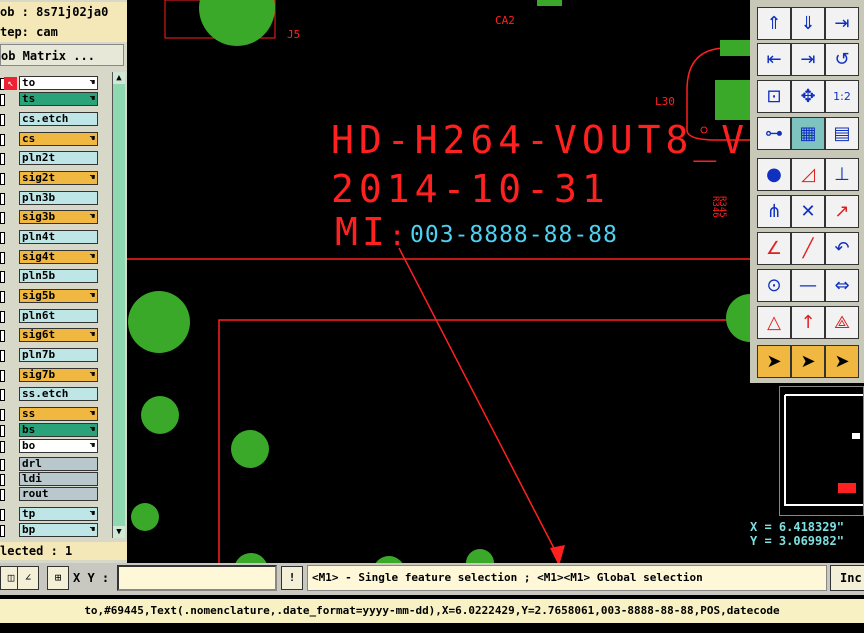 The height and width of the screenshot is (633, 864). I want to click on triangle-measure-button: △, so click(774, 322).